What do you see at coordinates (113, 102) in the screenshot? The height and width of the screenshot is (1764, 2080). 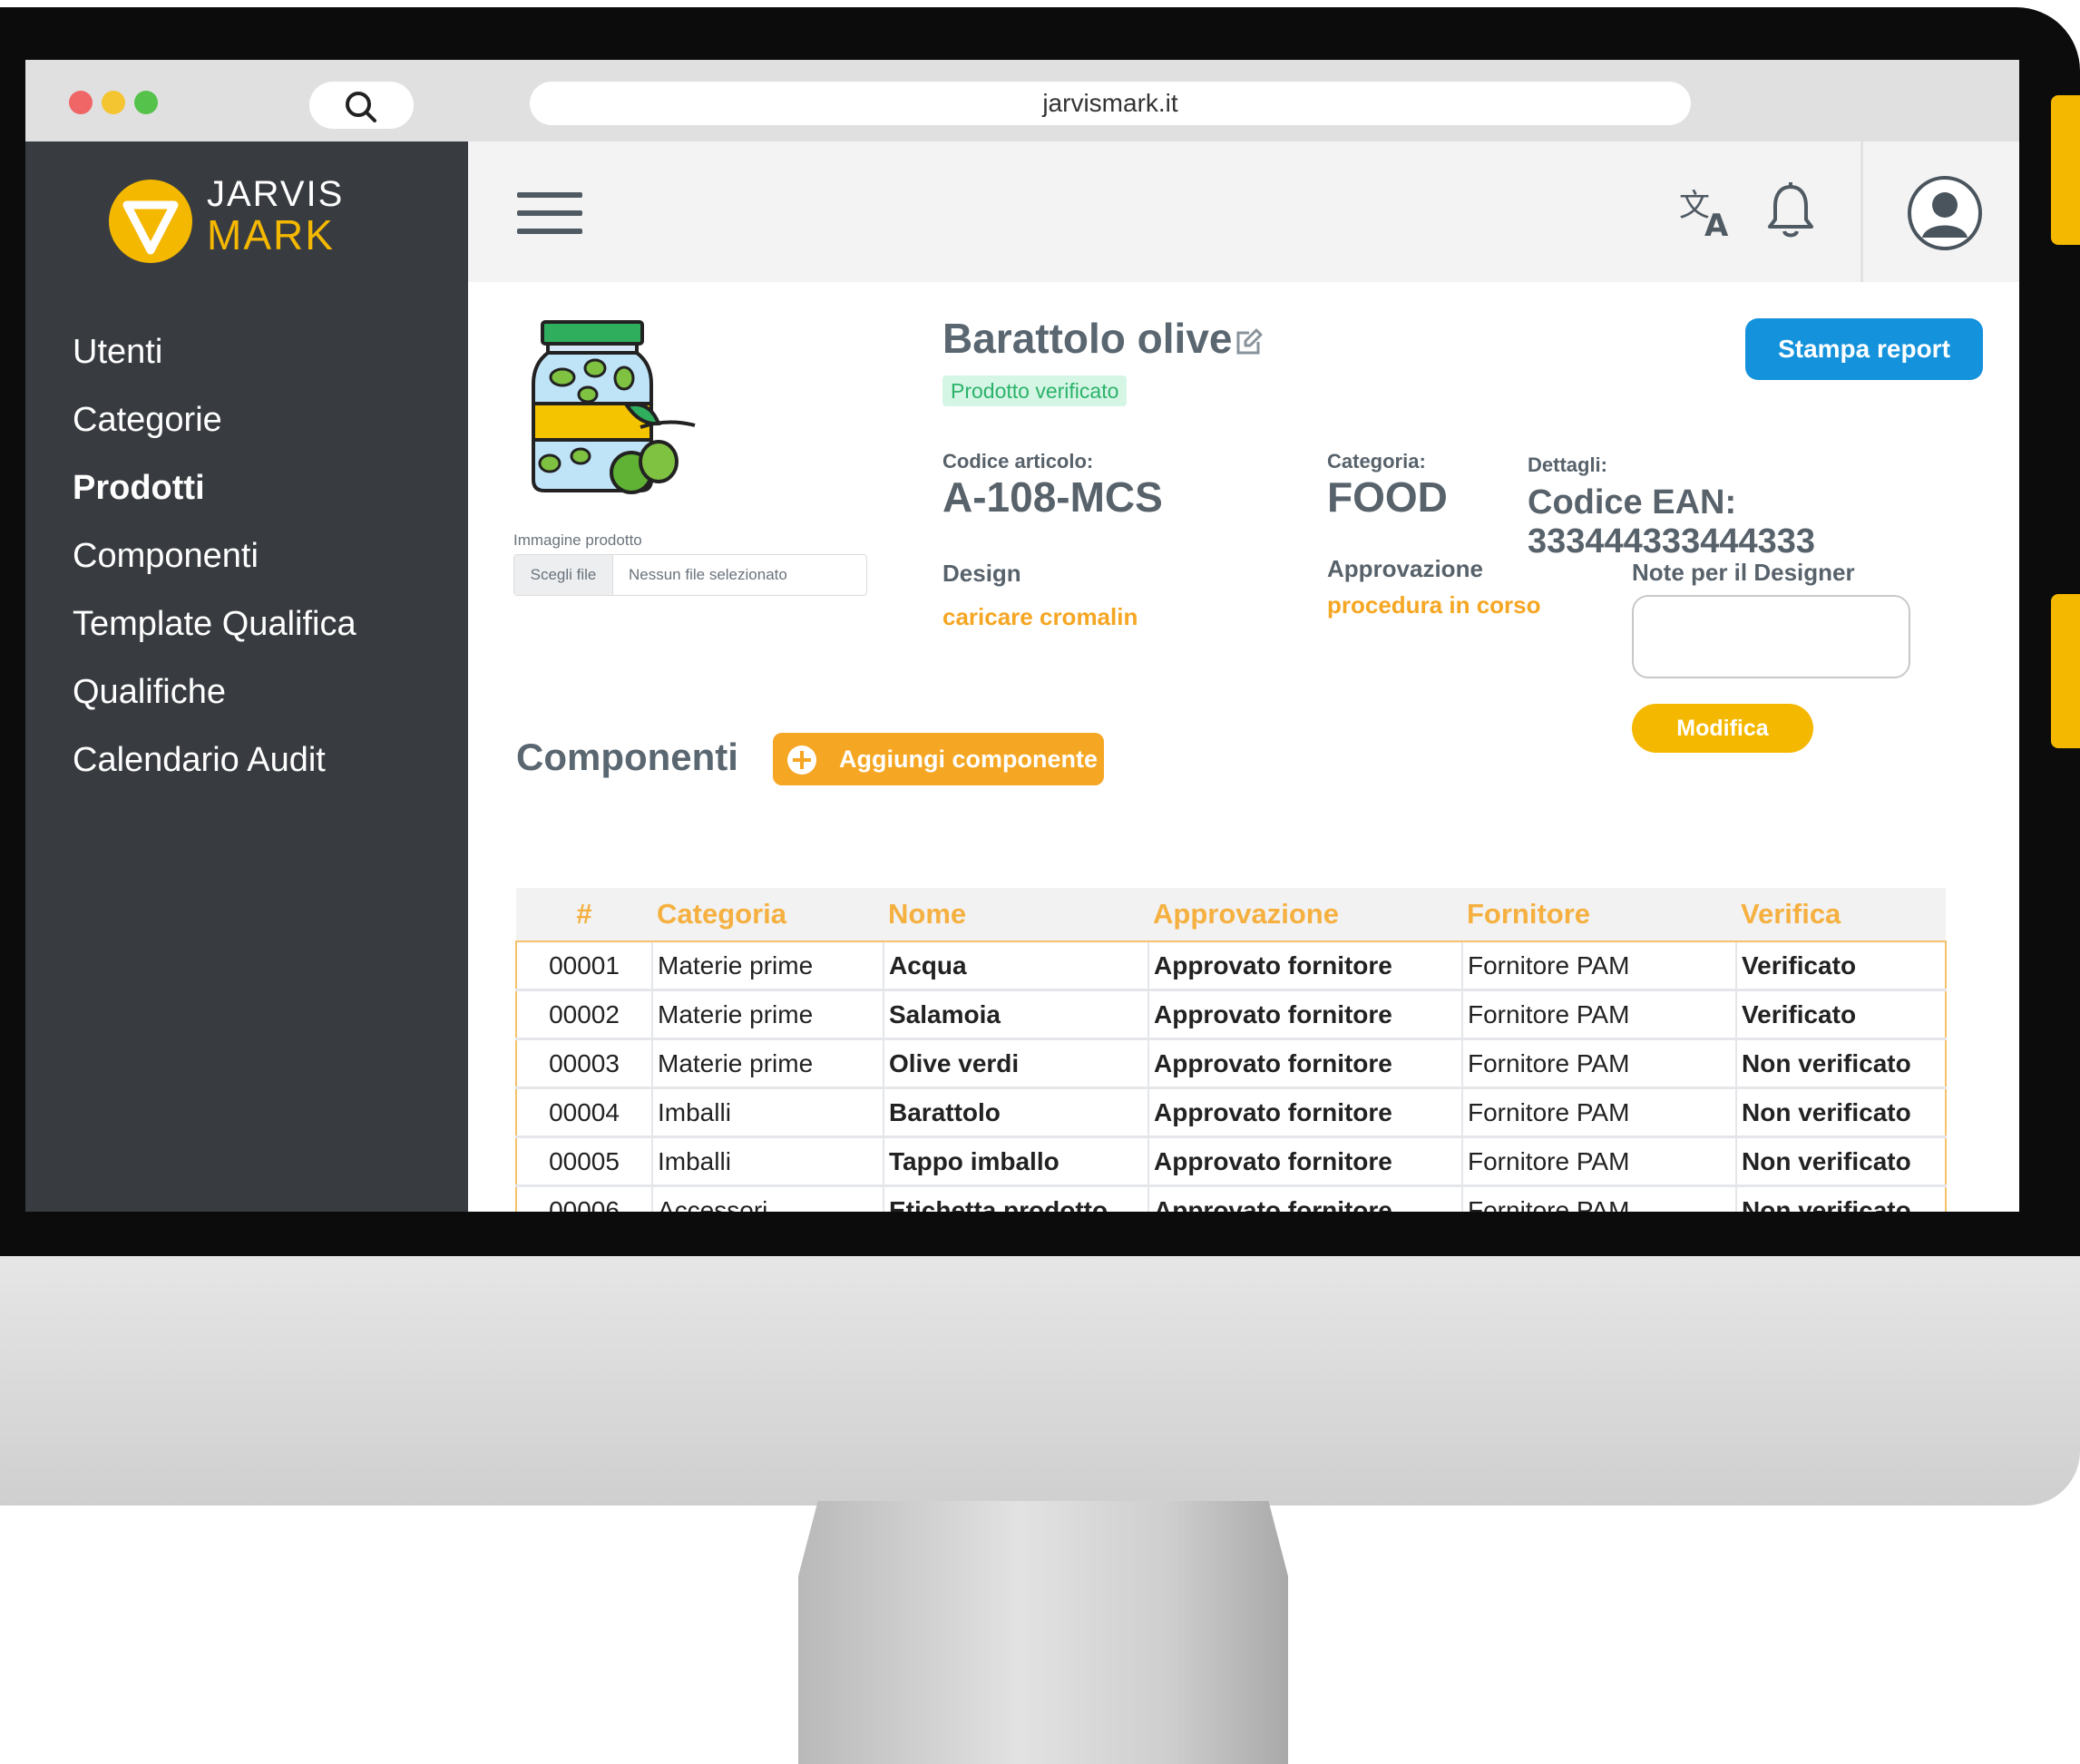 I see `window-minimize-button` at bounding box center [113, 102].